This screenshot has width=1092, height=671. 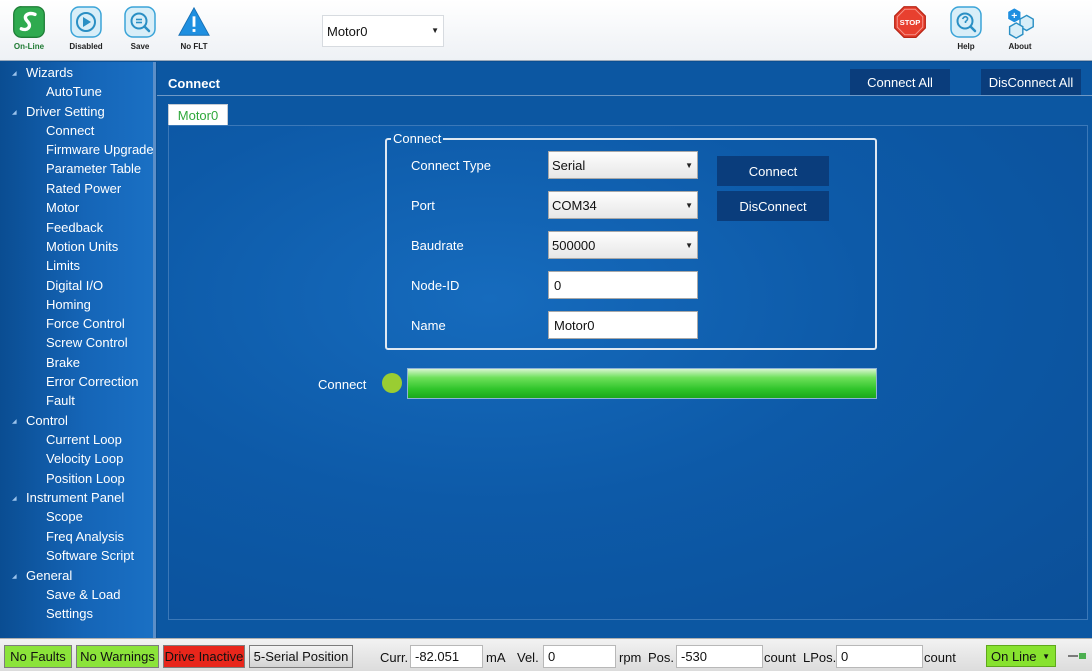 I want to click on sidebar-item-screw-control: Screw Control, so click(x=87, y=342).